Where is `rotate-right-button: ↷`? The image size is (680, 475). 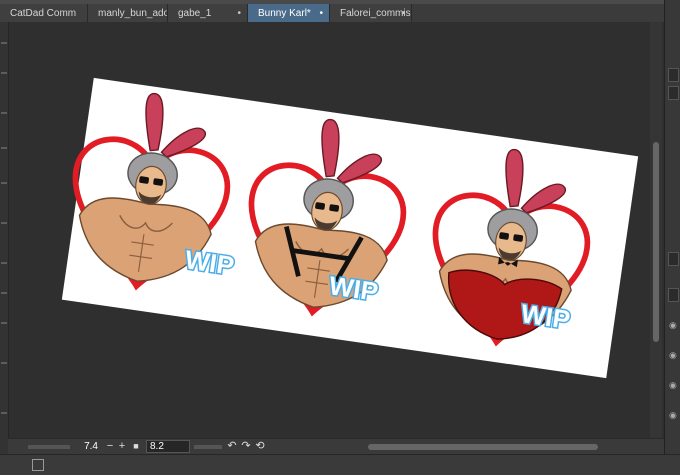
rotate-right-button: ↷ is located at coordinates (246, 446).